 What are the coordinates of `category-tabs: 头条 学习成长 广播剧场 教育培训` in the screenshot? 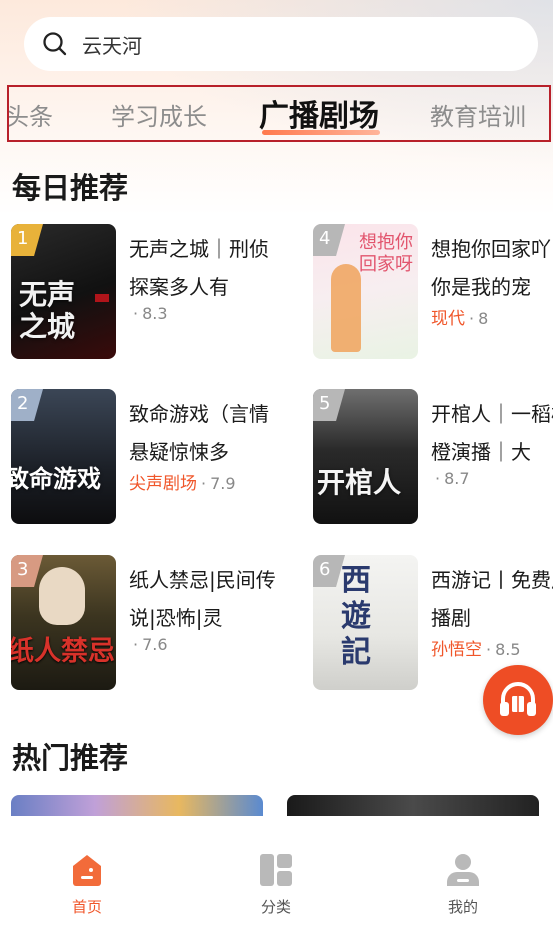 It's located at (279, 113).